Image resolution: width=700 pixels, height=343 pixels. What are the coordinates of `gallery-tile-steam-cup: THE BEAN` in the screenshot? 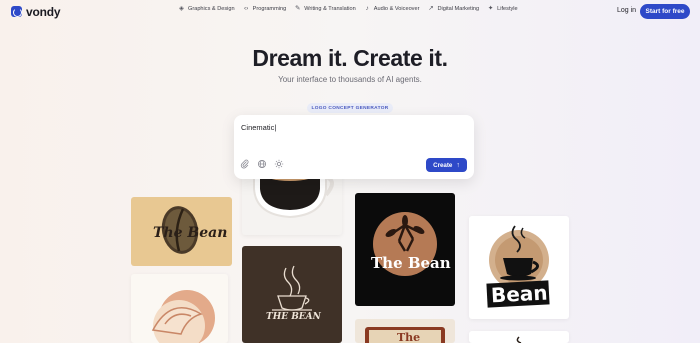 It's located at (292, 294).